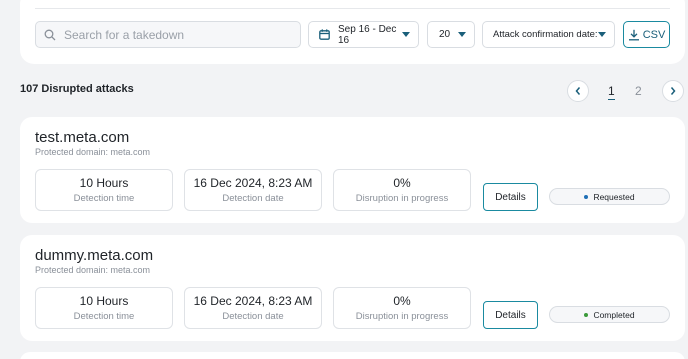 Image resolution: width=688 pixels, height=359 pixels. I want to click on page-size-value: 20, so click(445, 34).